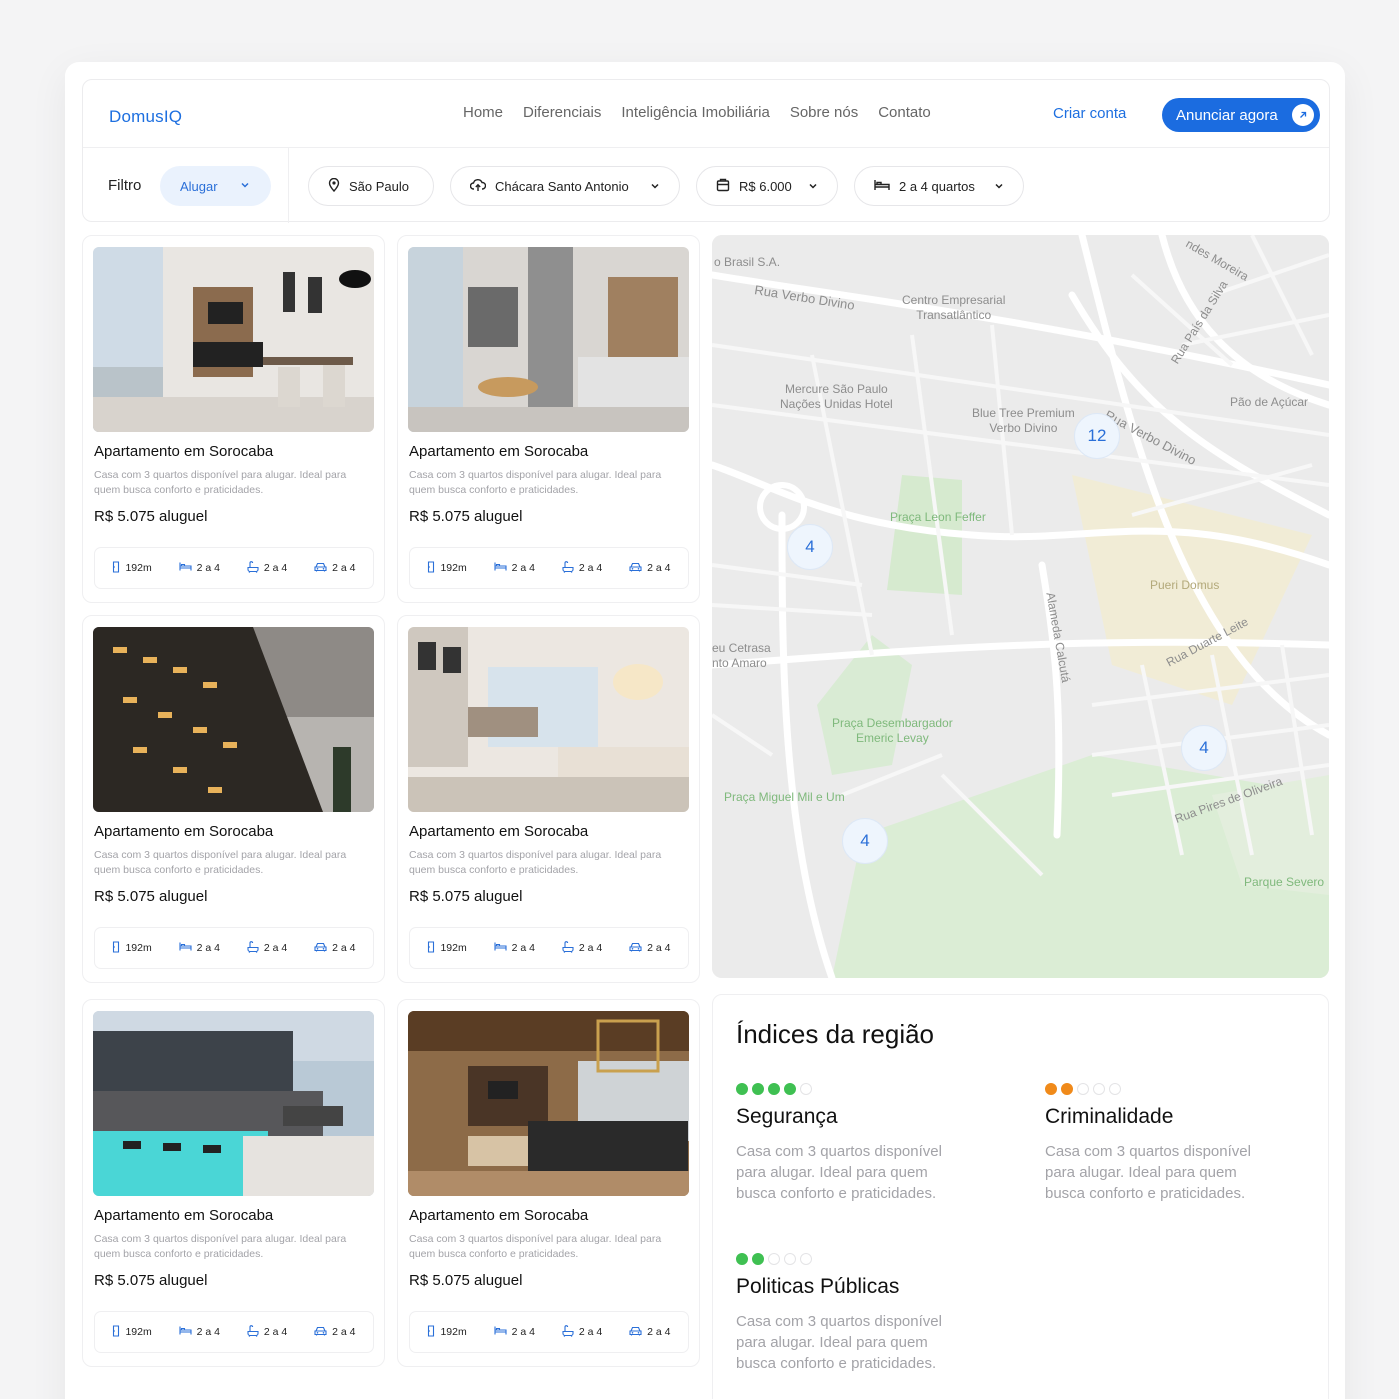  I want to click on map-label: Parque Severo, so click(1284, 882).